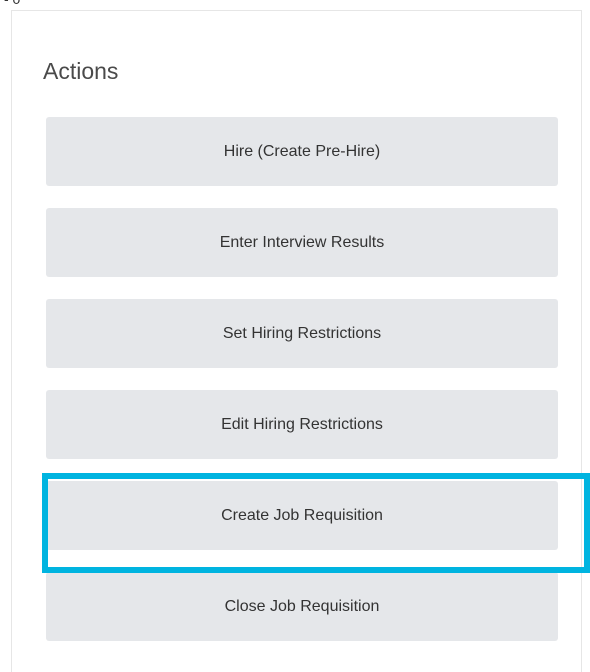 The width and height of the screenshot is (590, 672). I want to click on set-hiring-restrictions-button: Set Hiring Restrictions, so click(302, 333).